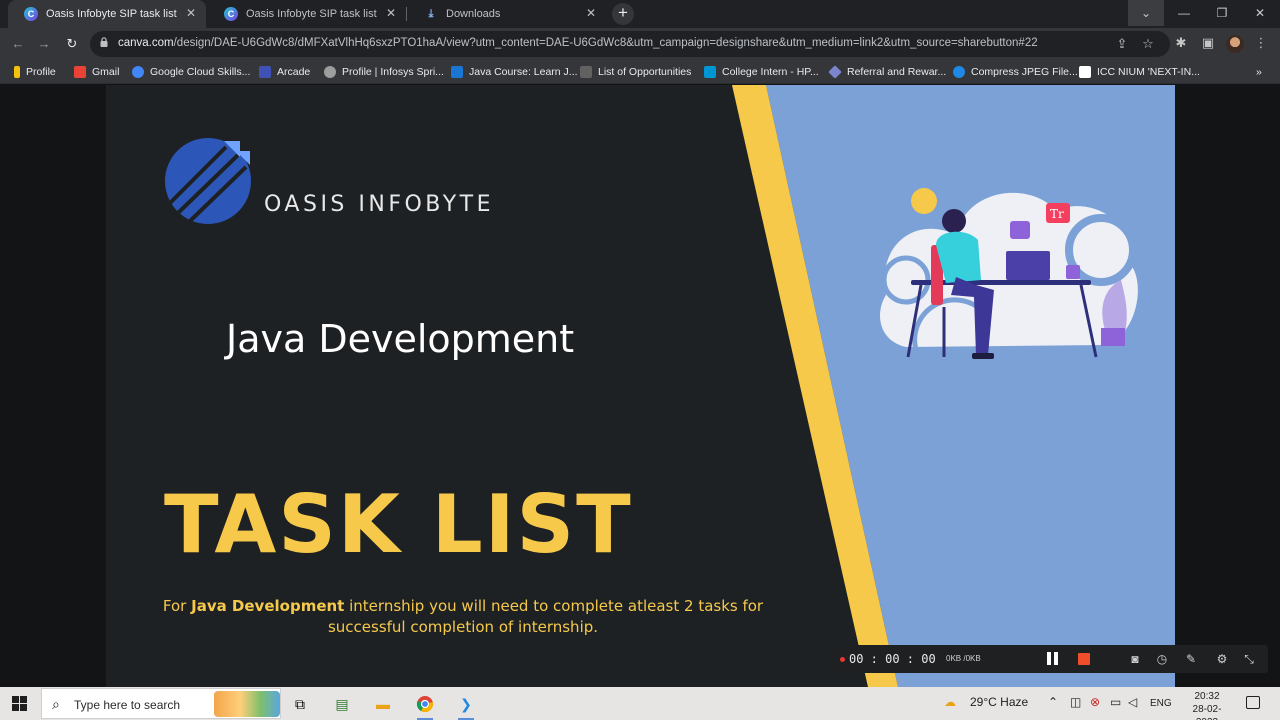 This screenshot has width=1280, height=720. What do you see at coordinates (473, 14) in the screenshot?
I see `tab-title: Downloads` at bounding box center [473, 14].